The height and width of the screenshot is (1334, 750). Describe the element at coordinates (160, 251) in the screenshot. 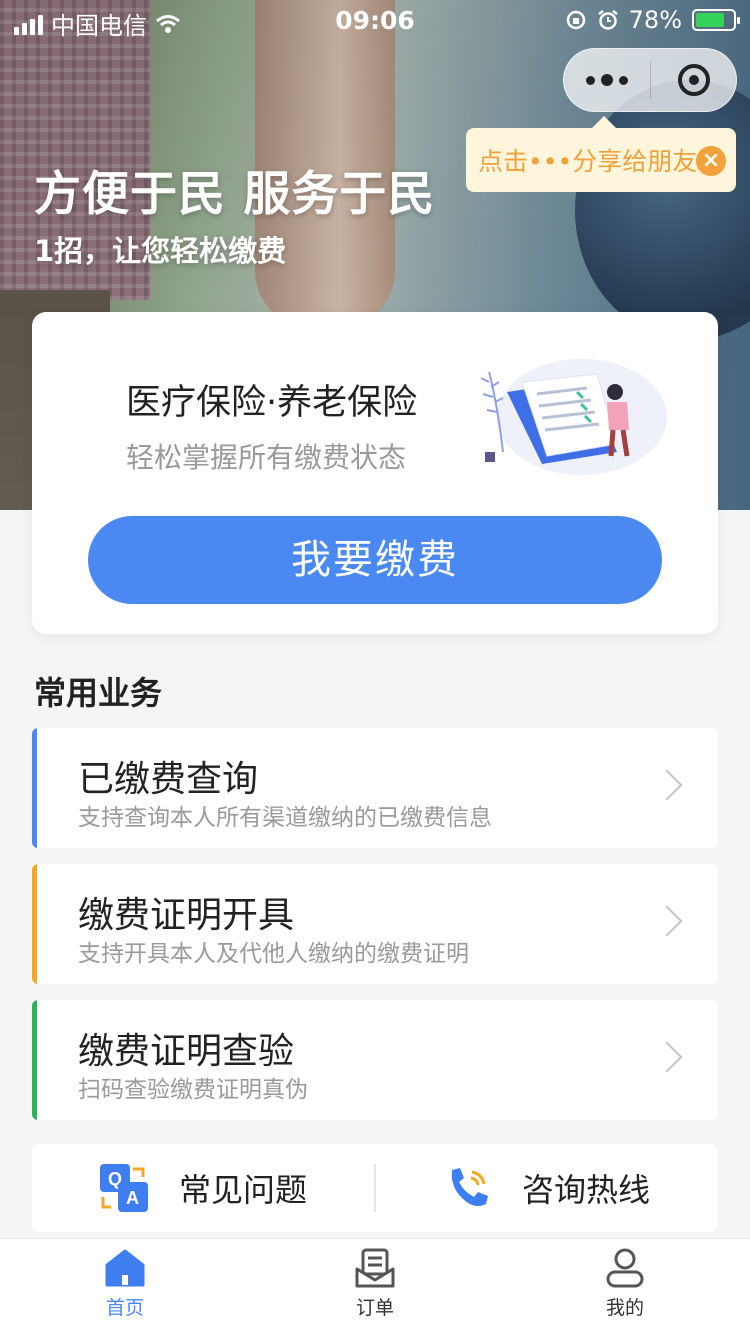

I see `hero-subtitle: 1招，让您轻松缴费` at that location.